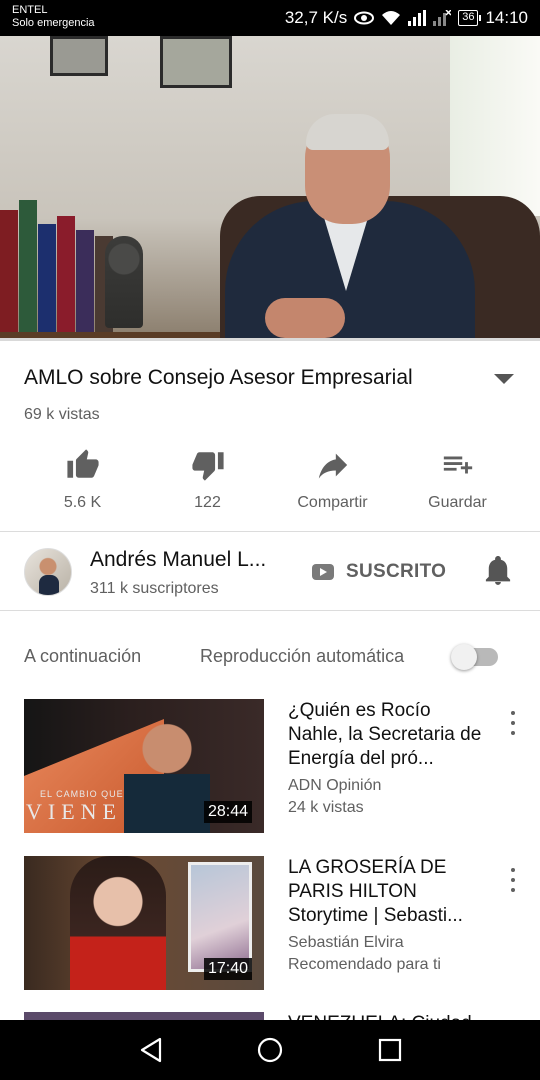  What do you see at coordinates (227, 969) in the screenshot?
I see `video-duration: 17:40` at bounding box center [227, 969].